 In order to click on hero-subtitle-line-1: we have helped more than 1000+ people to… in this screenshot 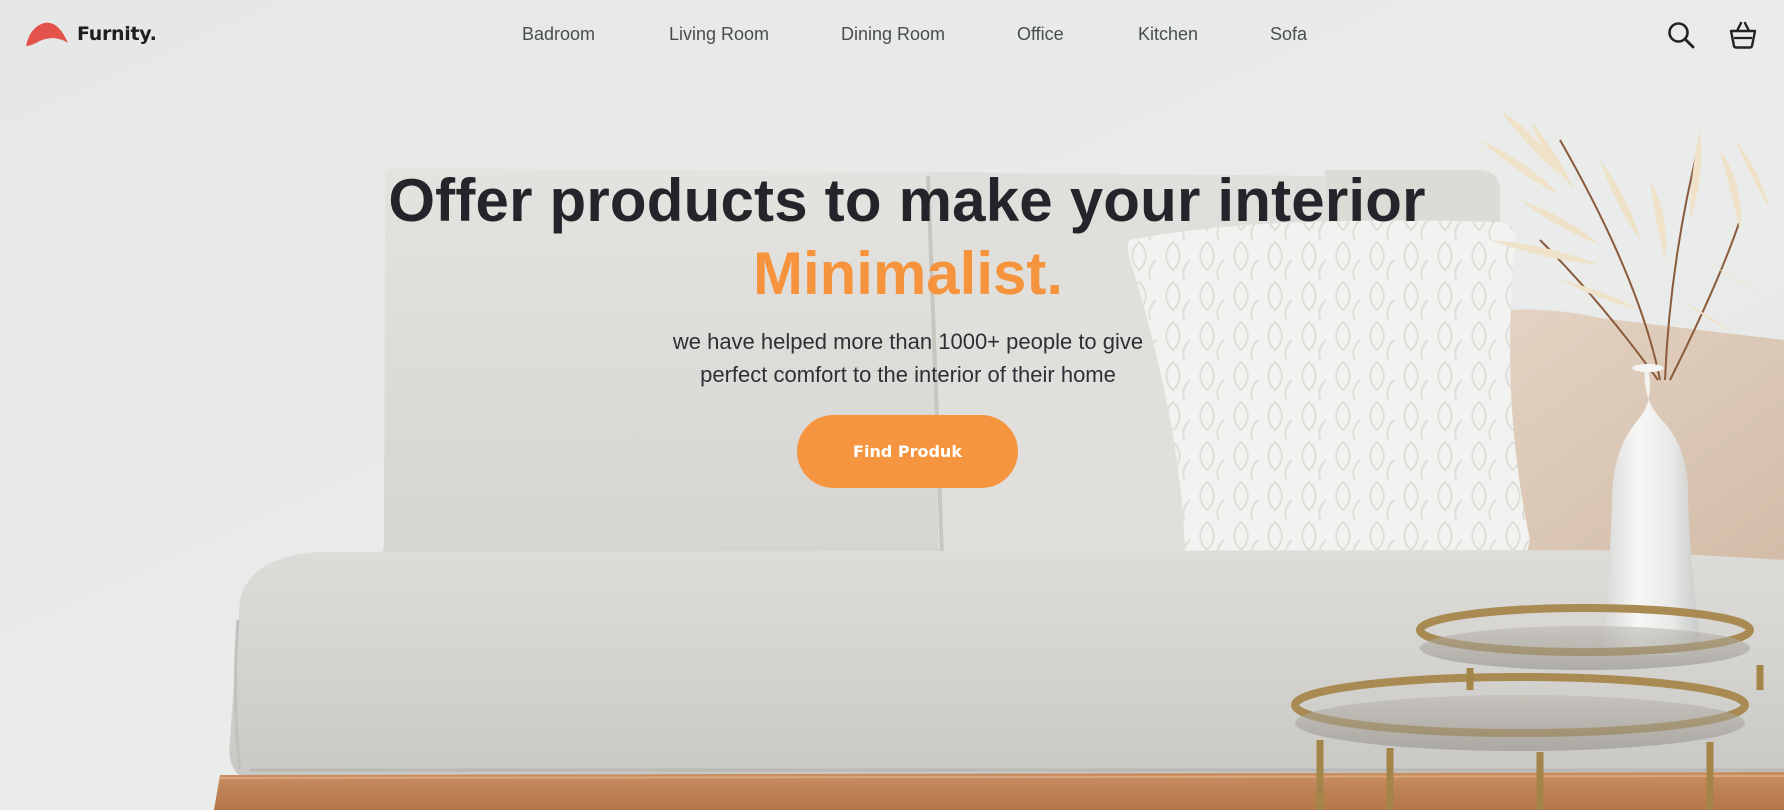, I will do `click(908, 341)`.